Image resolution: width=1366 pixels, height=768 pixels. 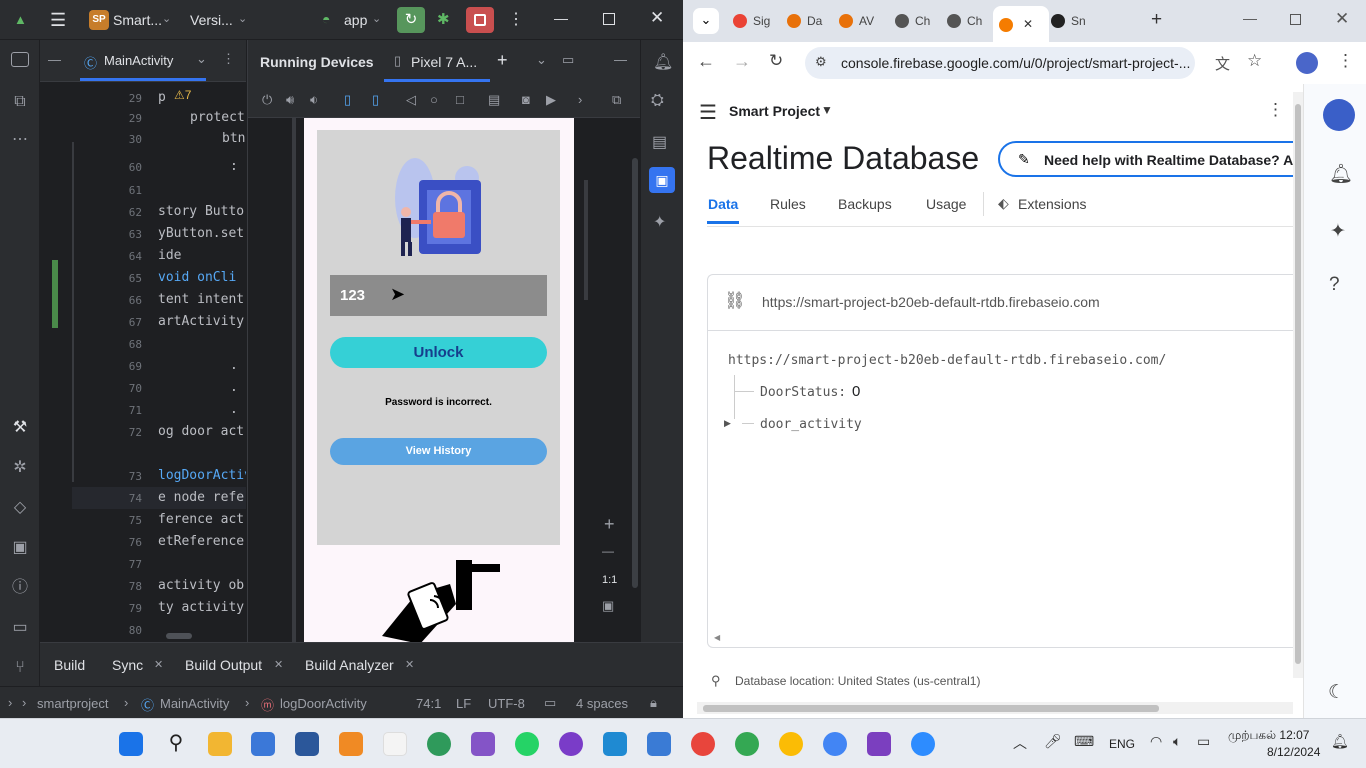 What do you see at coordinates (1339, 115) in the screenshot?
I see `user-avatar` at bounding box center [1339, 115].